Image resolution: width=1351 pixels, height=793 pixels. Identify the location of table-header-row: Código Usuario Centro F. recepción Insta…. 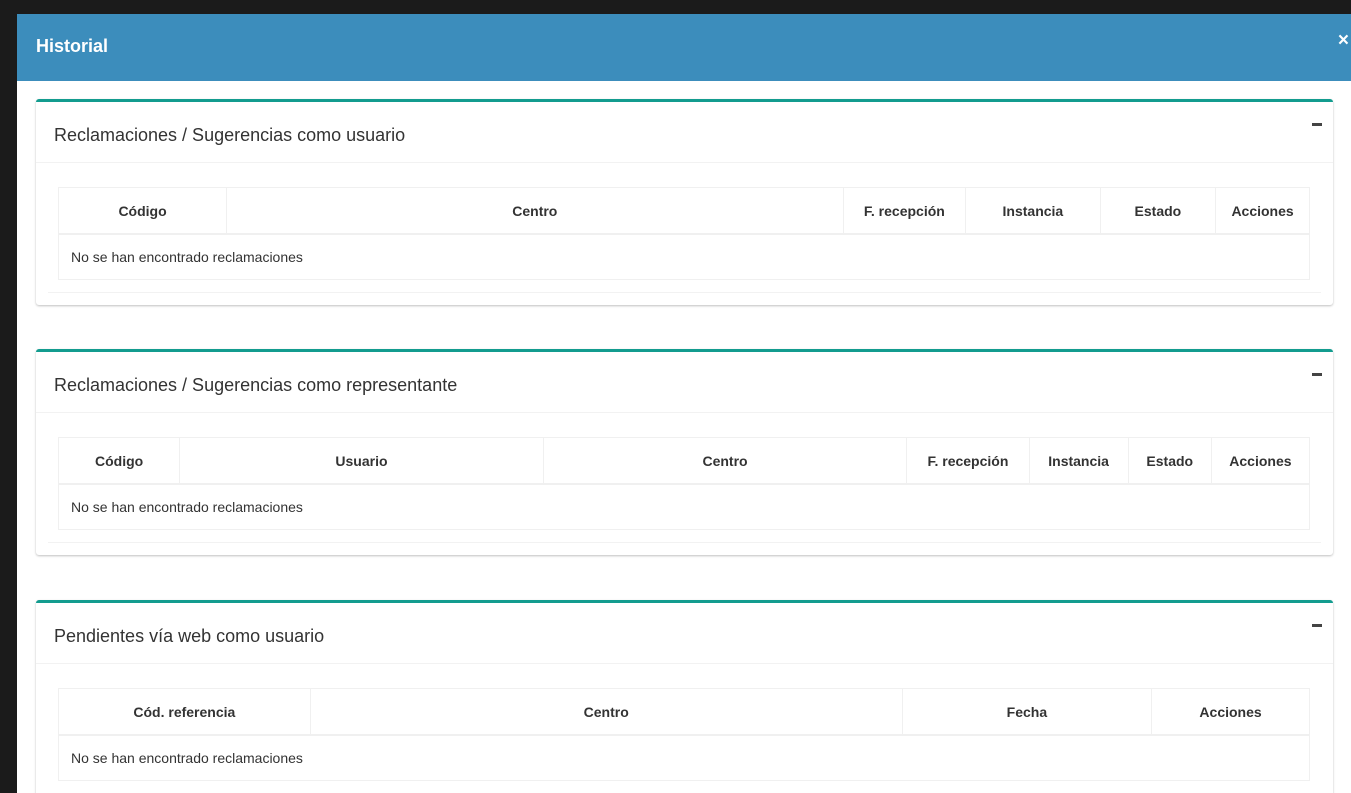
(684, 461).